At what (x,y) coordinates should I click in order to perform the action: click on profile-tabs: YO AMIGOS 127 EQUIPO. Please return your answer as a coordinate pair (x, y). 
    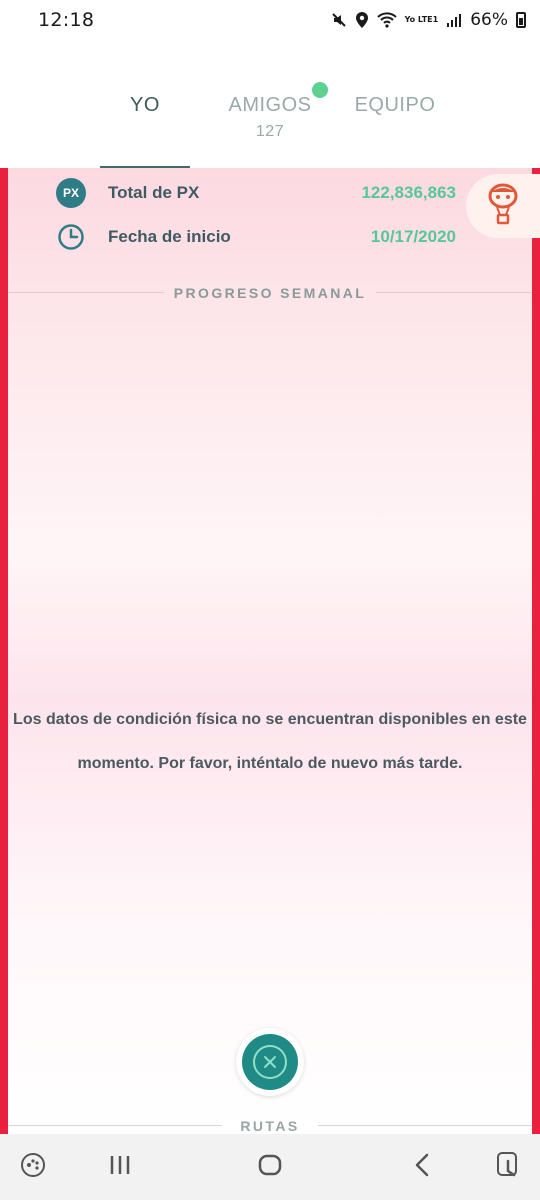
    Looking at the image, I should click on (270, 104).